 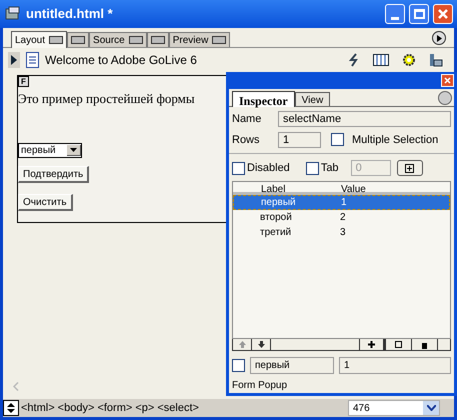 I want to click on checkbox-label: Tab, so click(x=329, y=168).